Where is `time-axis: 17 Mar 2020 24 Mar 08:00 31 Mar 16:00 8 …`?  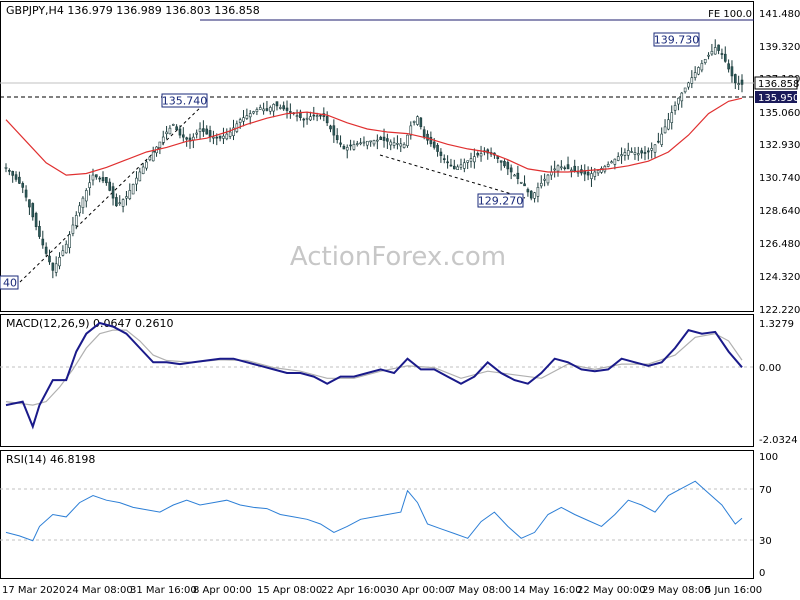
time-axis: 17 Mar 2020 24 Mar 08:00 31 Mar 16:00 8 … is located at coordinates (382, 590).